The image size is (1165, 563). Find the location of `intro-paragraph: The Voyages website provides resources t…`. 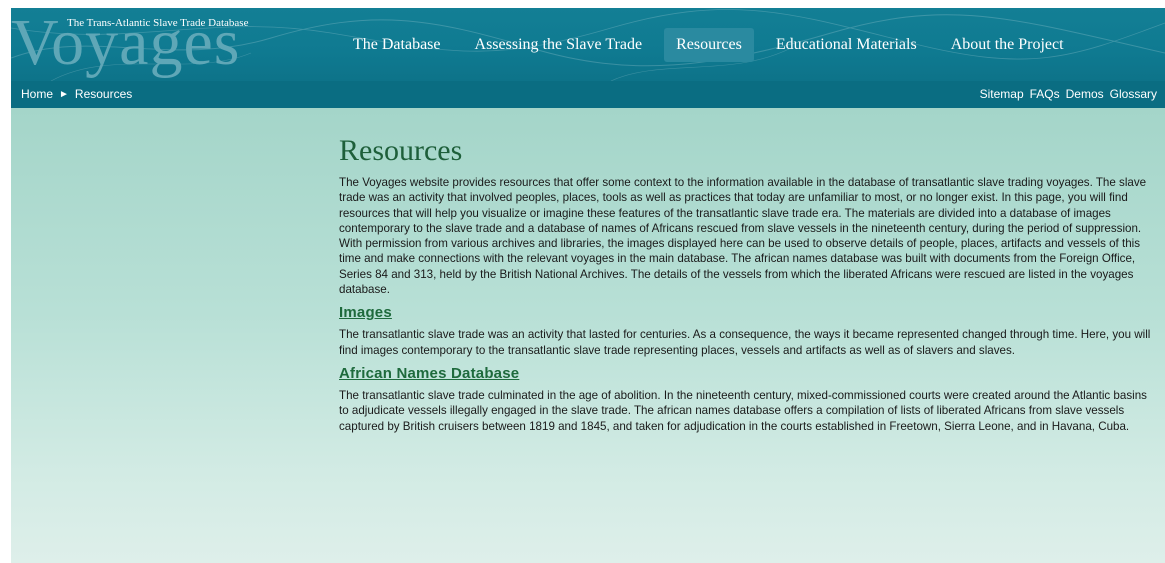

intro-paragraph: The Voyages website provides resources t… is located at coordinates (743, 236).